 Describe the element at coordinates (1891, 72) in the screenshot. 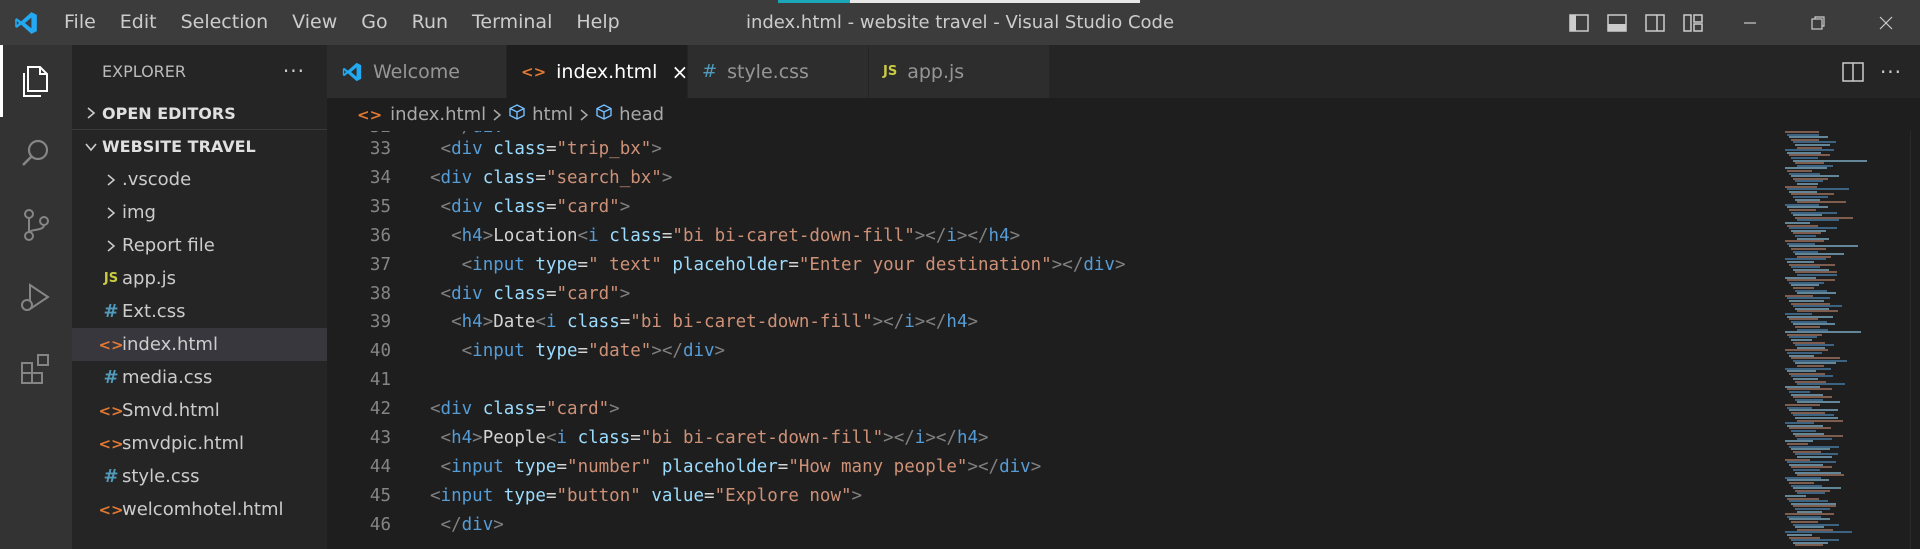

I see `more-editor-actions-icon: ···` at that location.